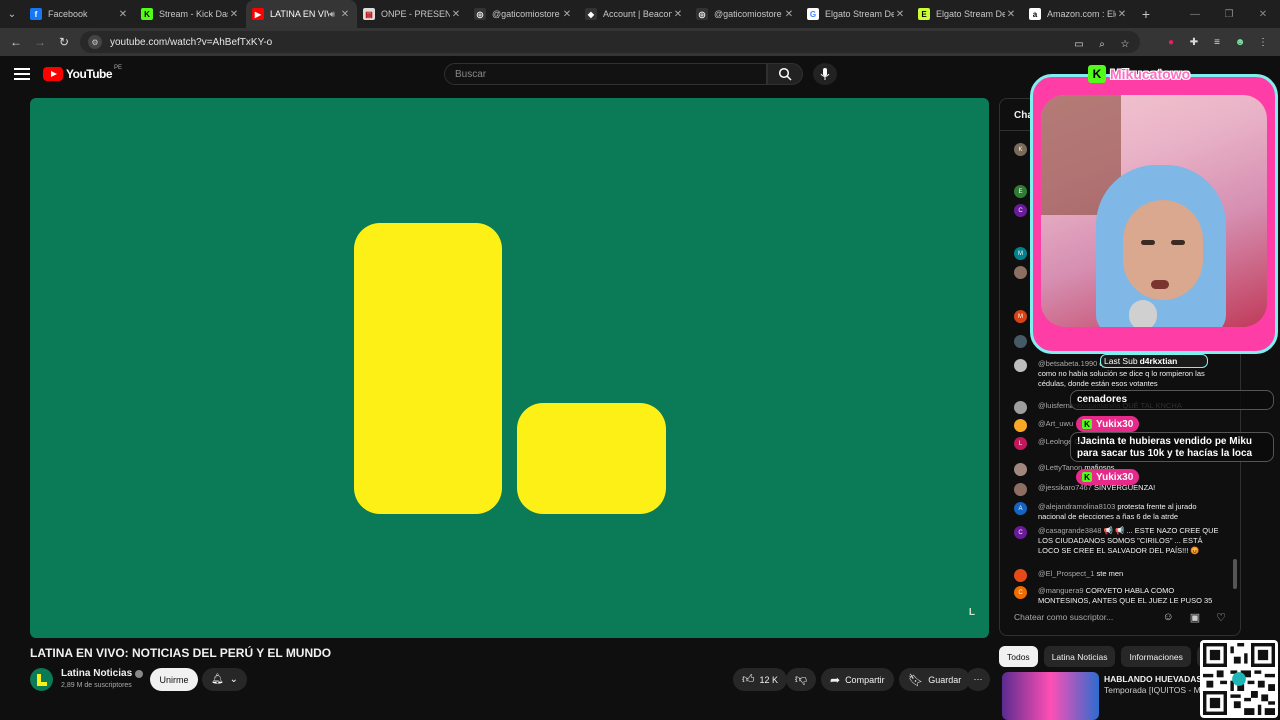 The width and height of the screenshot is (1280, 720). What do you see at coordinates (1156, 656) in the screenshot?
I see `filter-chip: Informaciones` at bounding box center [1156, 656].